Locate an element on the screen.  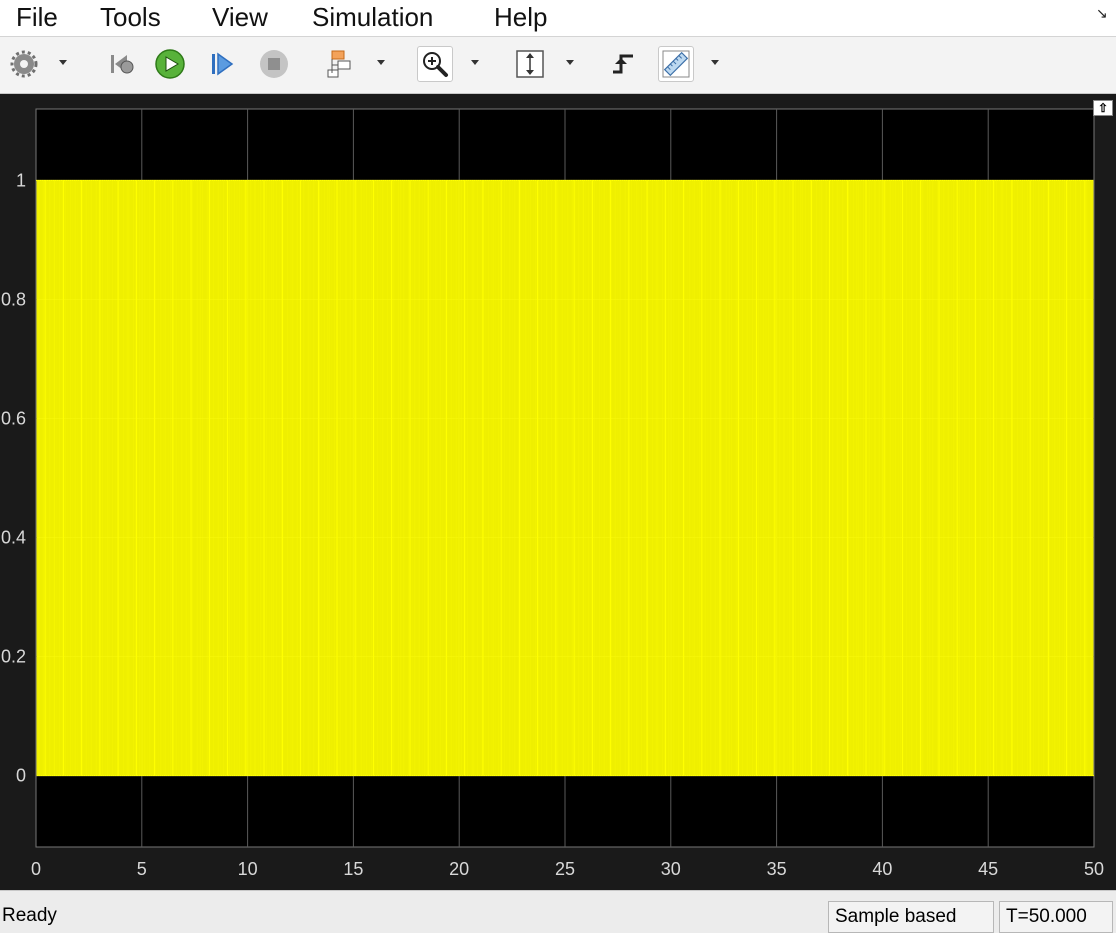
y-tick-label: 0.2 is located at coordinates (13, 657).